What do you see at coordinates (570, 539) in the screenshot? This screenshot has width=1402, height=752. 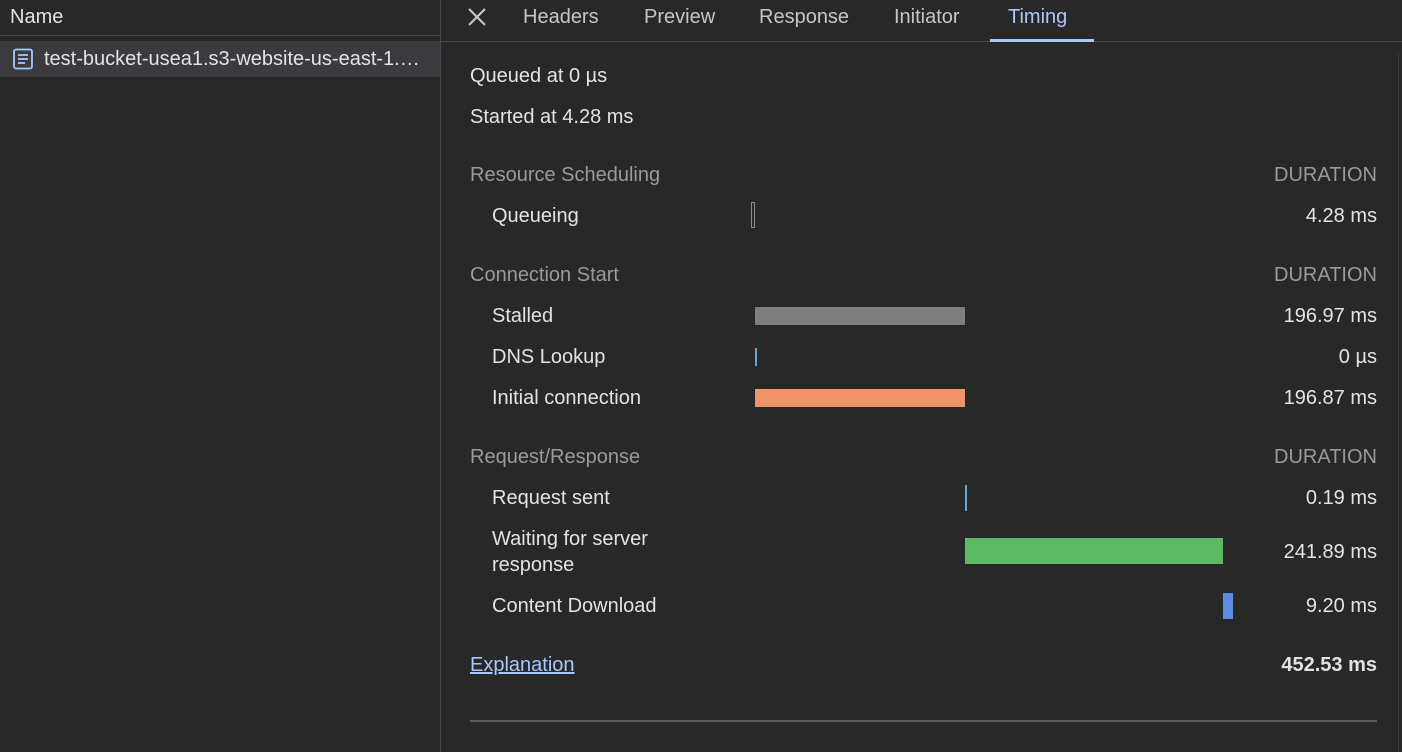 I see `waiting-label-line1: Waiting for server` at bounding box center [570, 539].